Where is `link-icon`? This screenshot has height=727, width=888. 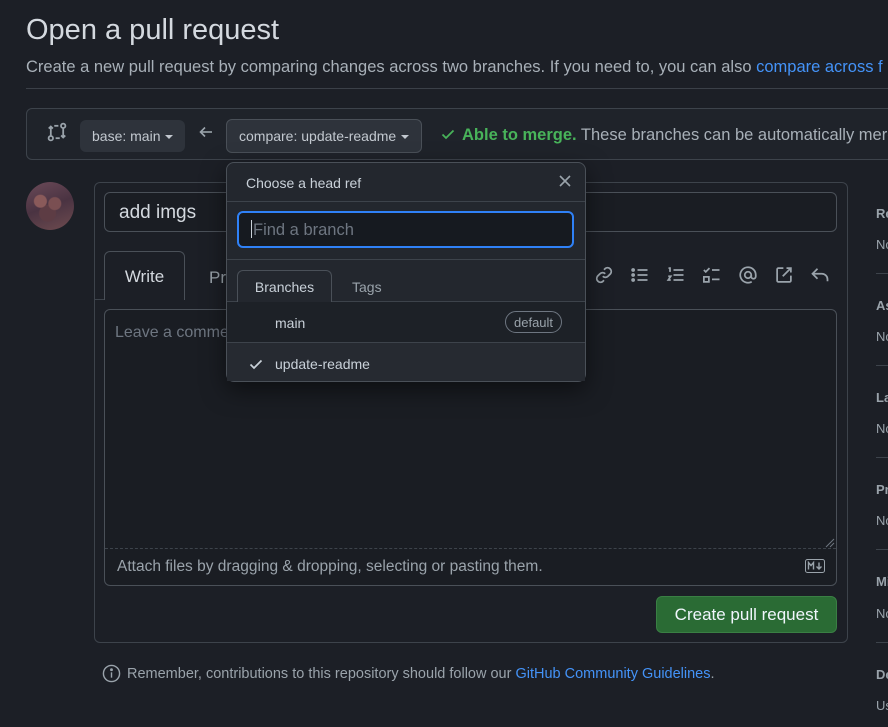 link-icon is located at coordinates (604, 275).